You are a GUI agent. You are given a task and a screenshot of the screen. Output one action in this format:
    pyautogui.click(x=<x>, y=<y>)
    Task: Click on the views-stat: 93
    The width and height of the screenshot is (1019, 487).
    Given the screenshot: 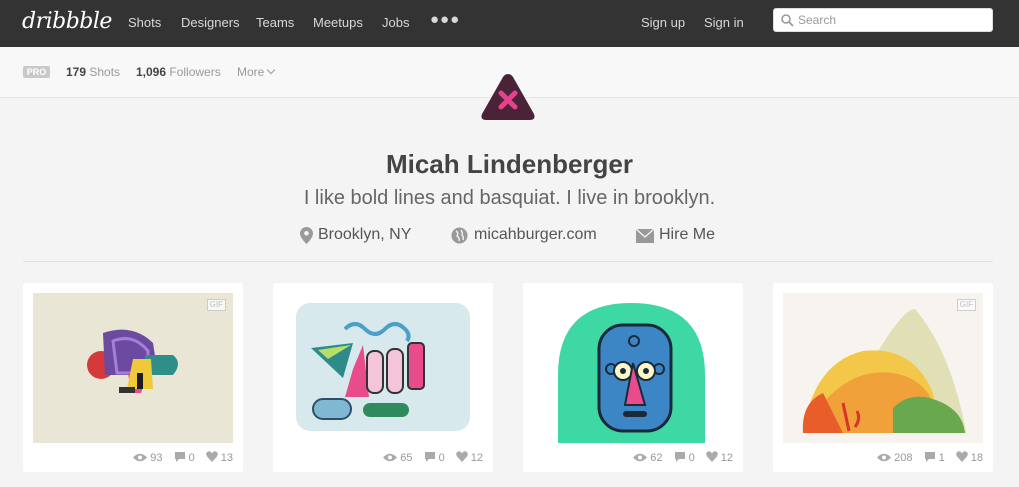 What is the action you would take?
    pyautogui.click(x=148, y=458)
    